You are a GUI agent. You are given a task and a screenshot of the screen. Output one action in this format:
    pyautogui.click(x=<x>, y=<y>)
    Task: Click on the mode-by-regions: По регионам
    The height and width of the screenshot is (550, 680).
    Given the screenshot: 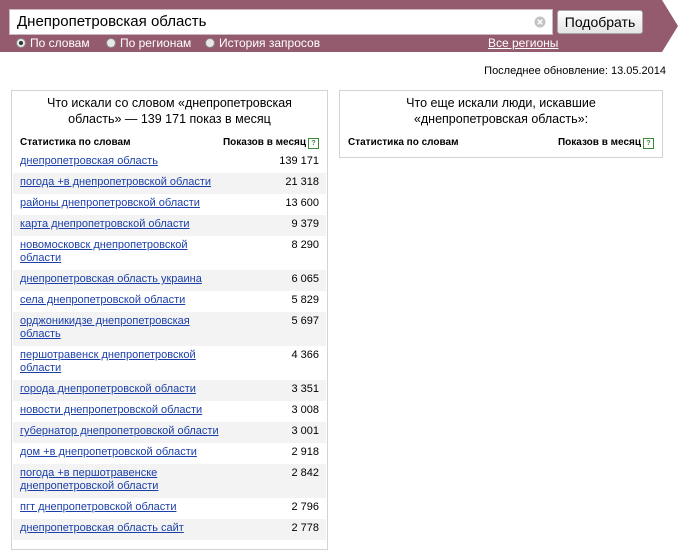 What is the action you would take?
    pyautogui.click(x=148, y=43)
    